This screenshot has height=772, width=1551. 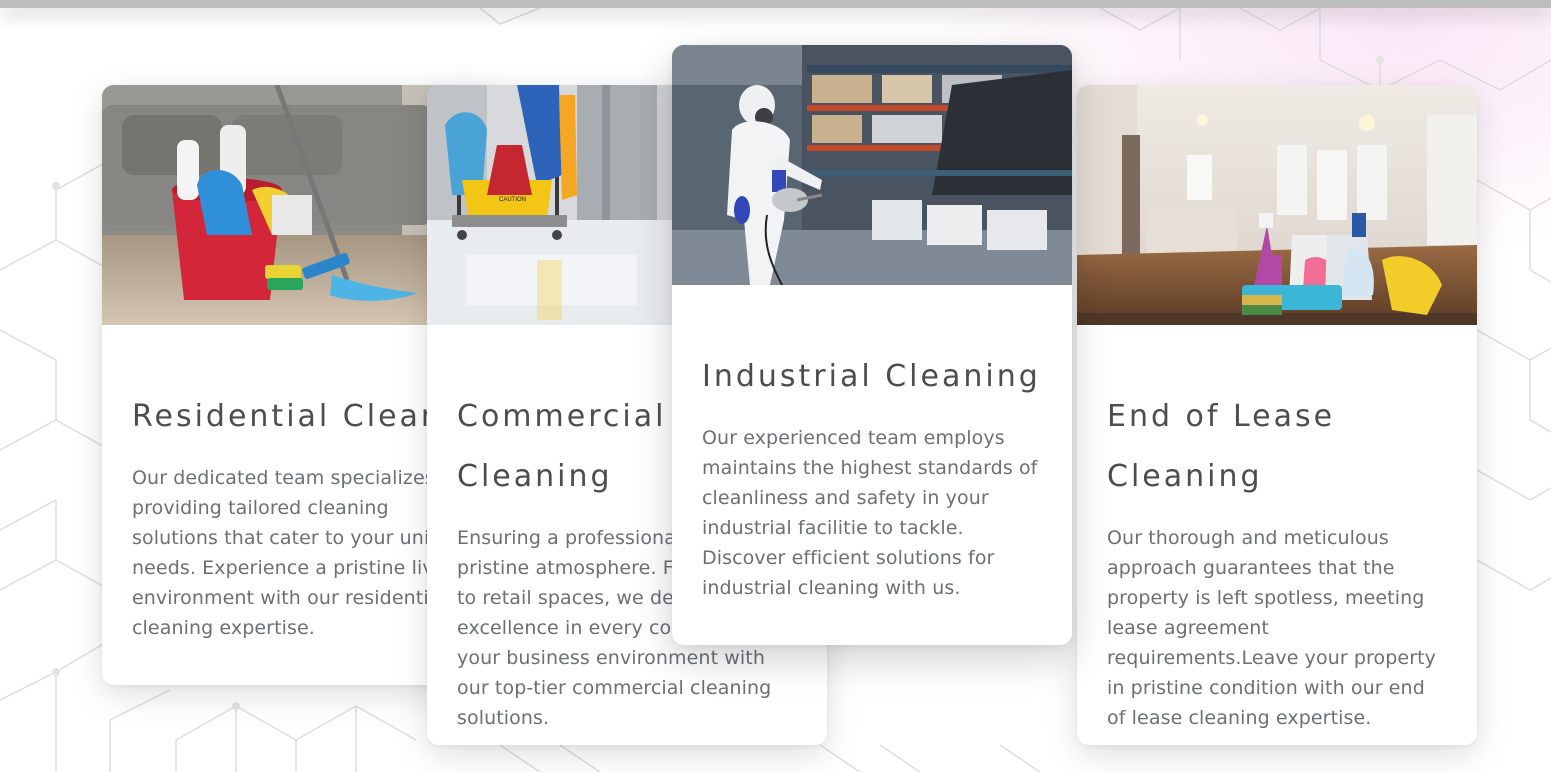 What do you see at coordinates (1221, 446) in the screenshot?
I see `card-title-end-of-lease: End of Lease Cleaning` at bounding box center [1221, 446].